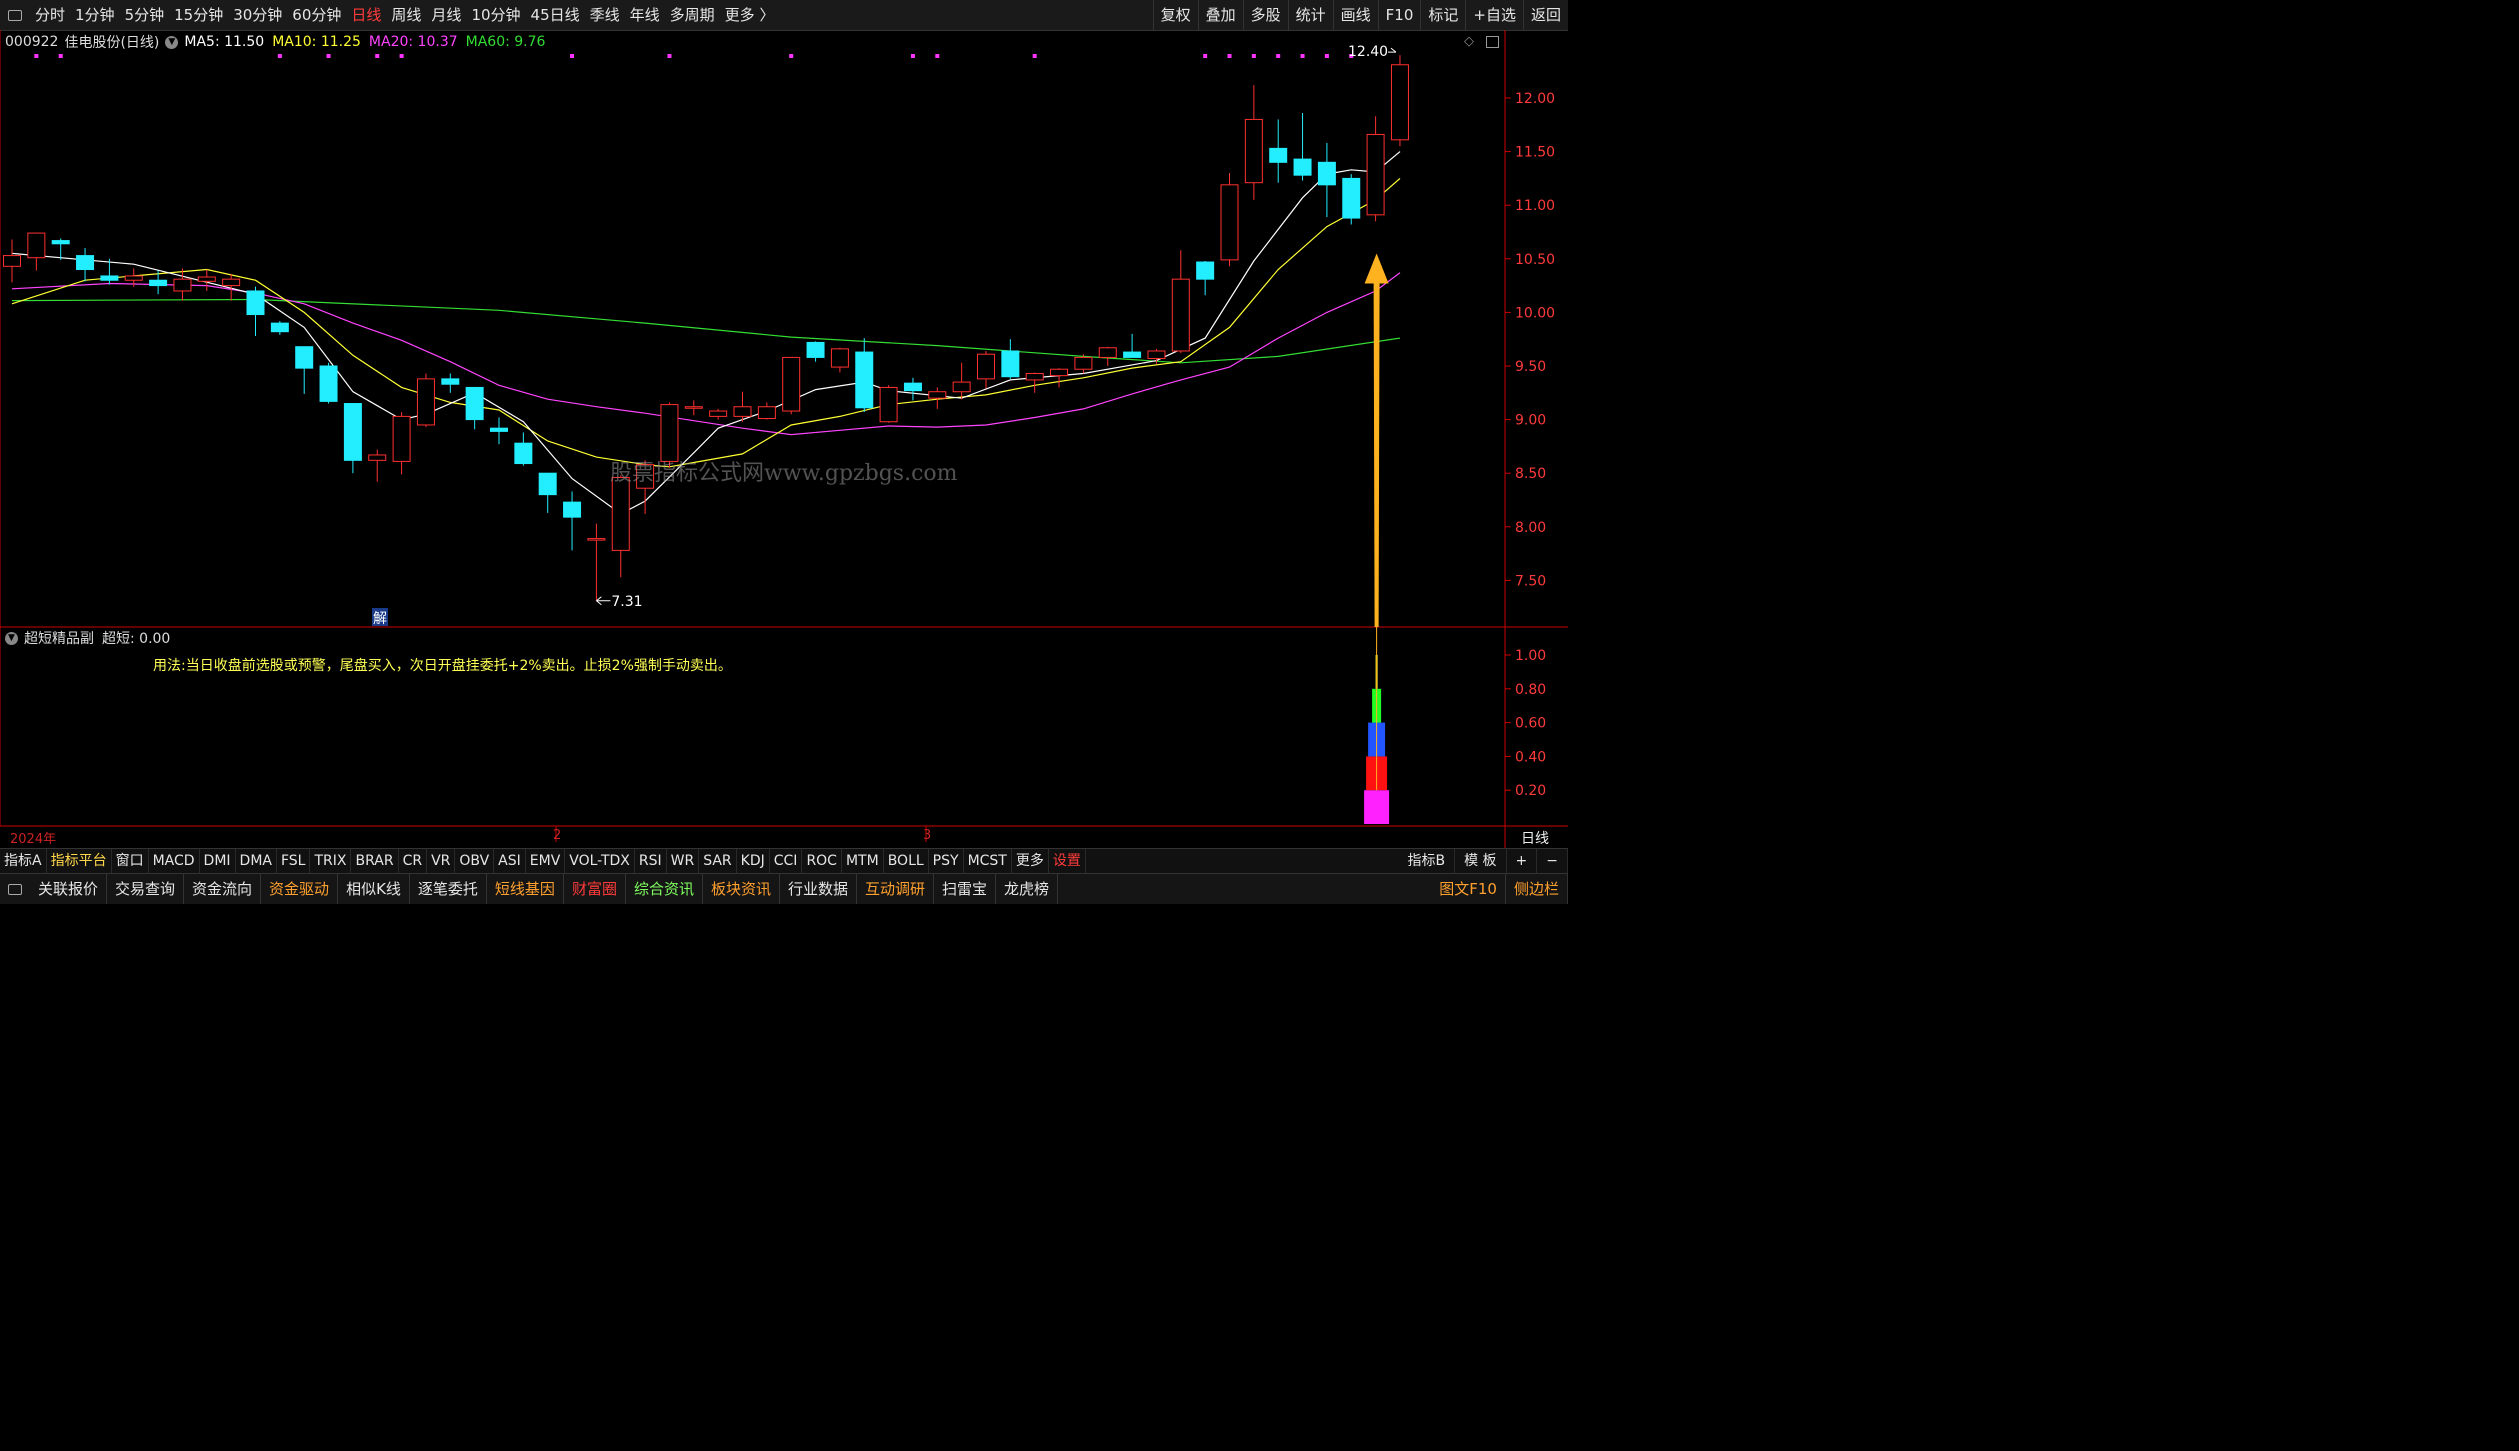 This screenshot has width=2519, height=1451. Describe the element at coordinates (69, 889) in the screenshot. I see `function-button-0: 关联报价` at that location.